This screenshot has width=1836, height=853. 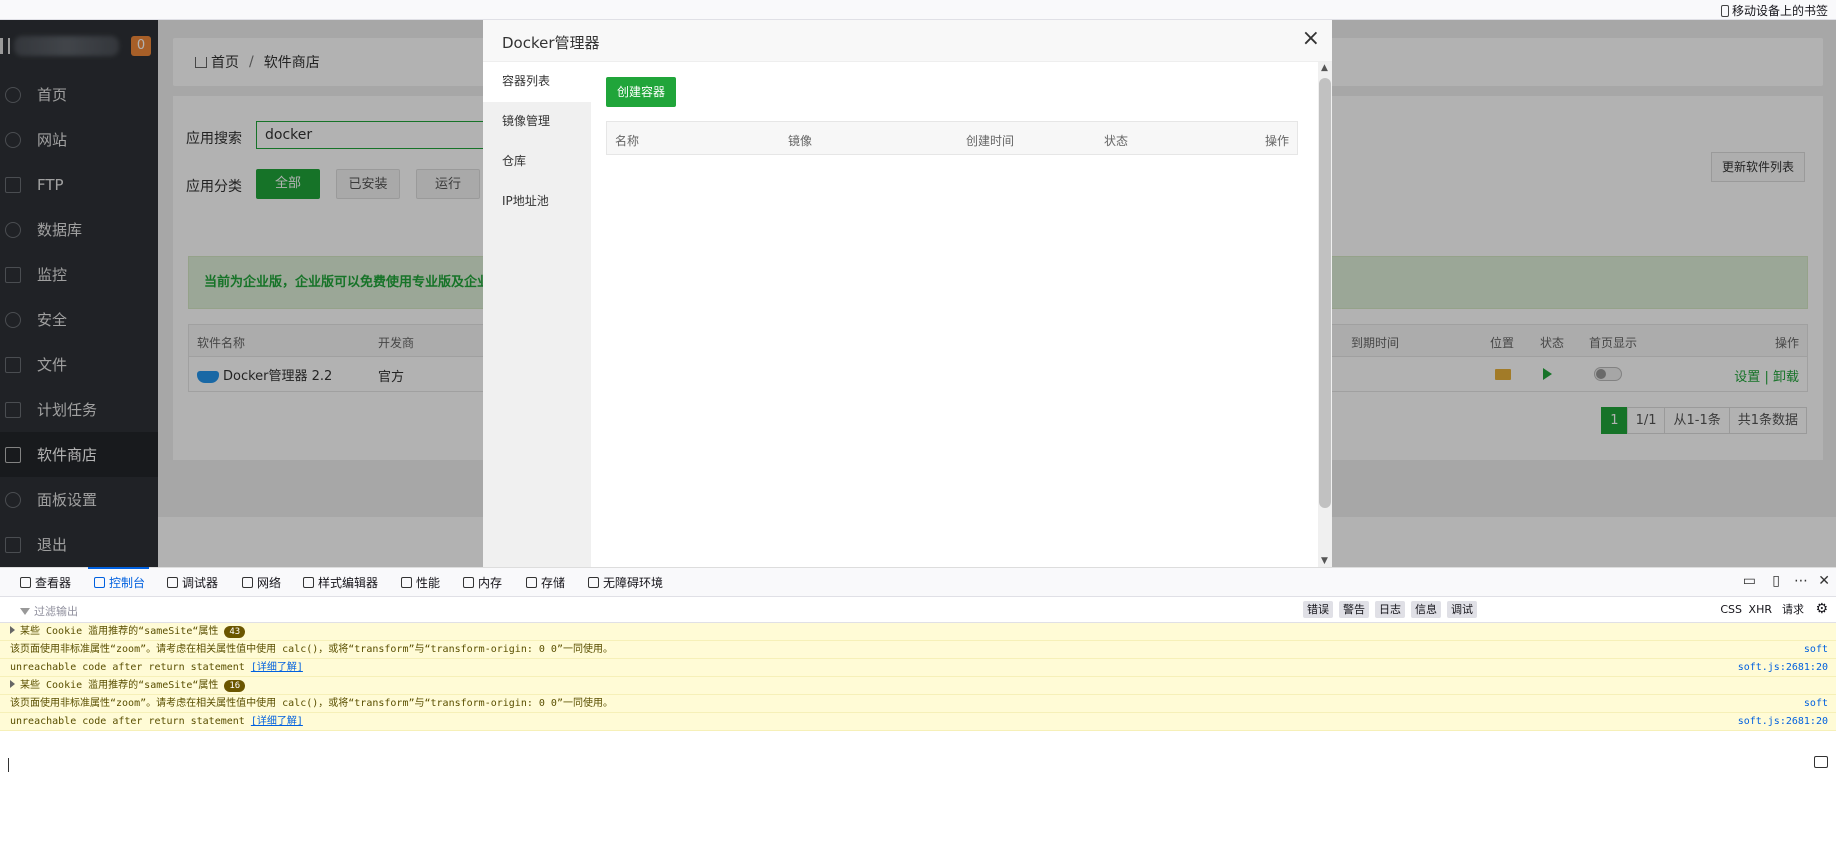 I want to click on tab-style-editor: 样式编辑器, so click(x=340, y=582).